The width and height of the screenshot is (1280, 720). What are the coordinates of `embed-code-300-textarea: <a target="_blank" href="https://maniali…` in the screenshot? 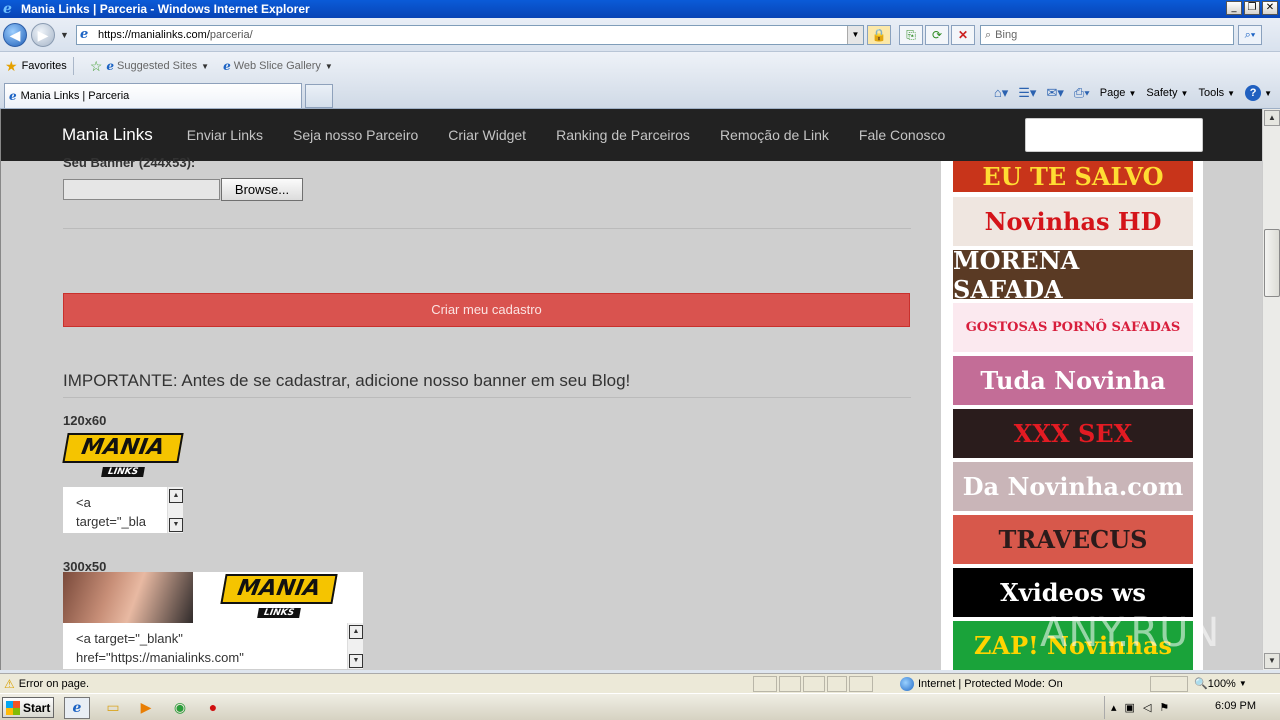 It's located at (213, 646).